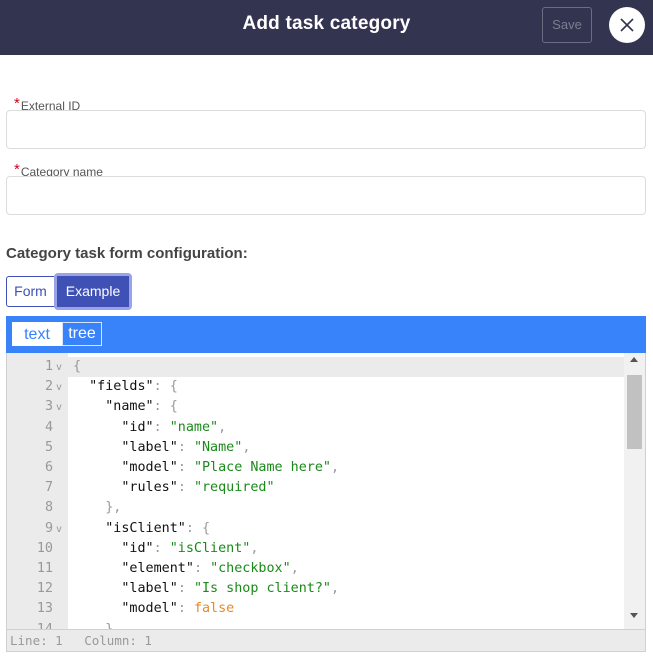  Describe the element at coordinates (113, 508) in the screenshot. I see `code-text: },` at that location.